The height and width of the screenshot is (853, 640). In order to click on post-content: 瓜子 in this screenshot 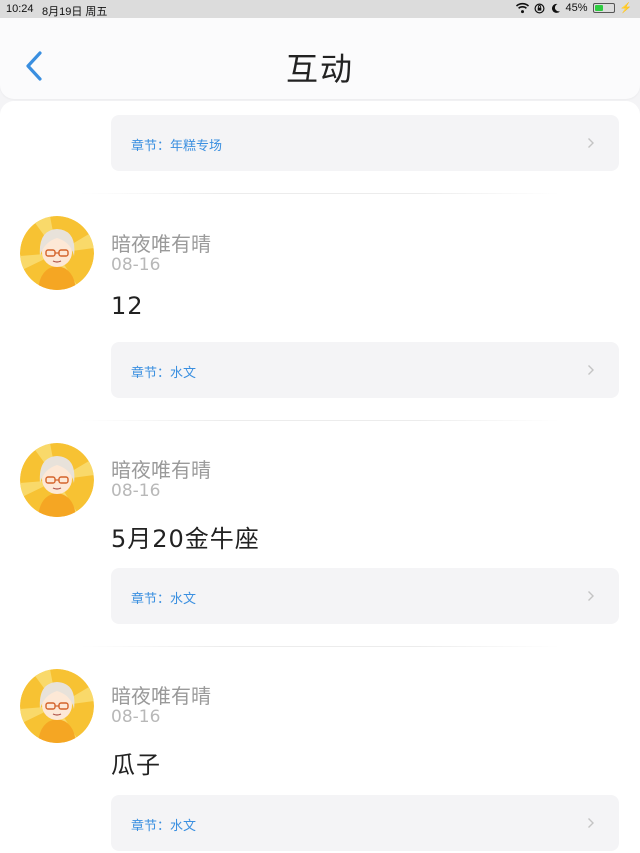, I will do `click(136, 765)`.